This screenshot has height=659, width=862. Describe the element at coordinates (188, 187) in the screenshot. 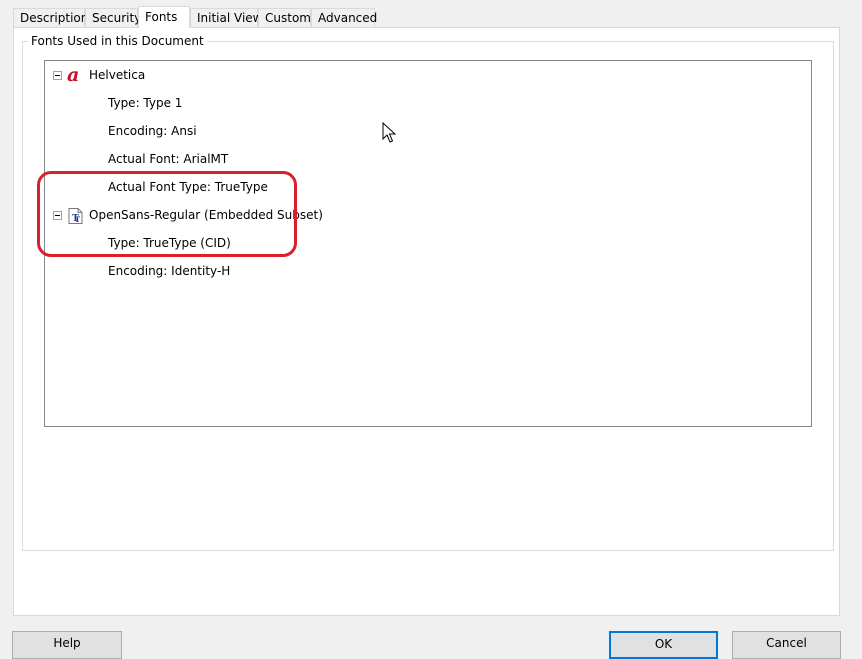

I see `font-property: Actual Font Type: TrueType` at that location.